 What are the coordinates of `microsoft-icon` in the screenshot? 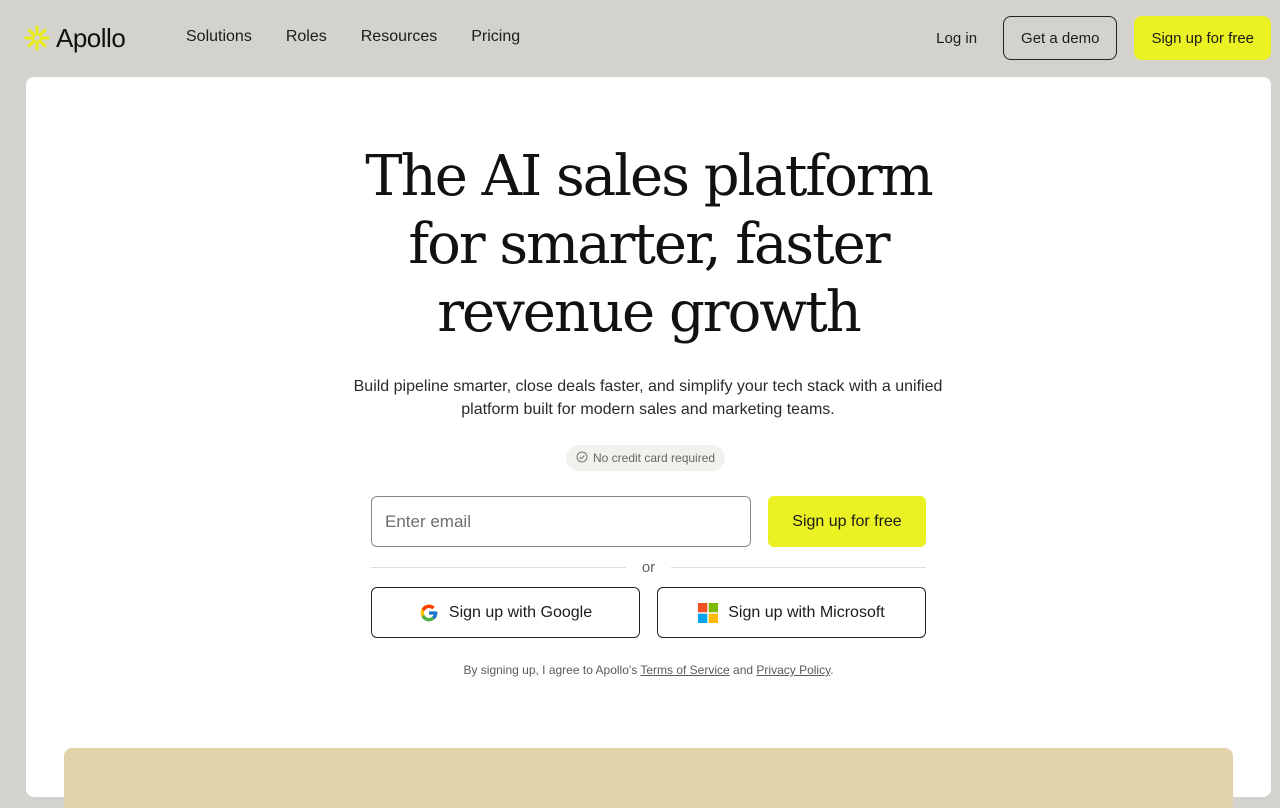 It's located at (708, 612).